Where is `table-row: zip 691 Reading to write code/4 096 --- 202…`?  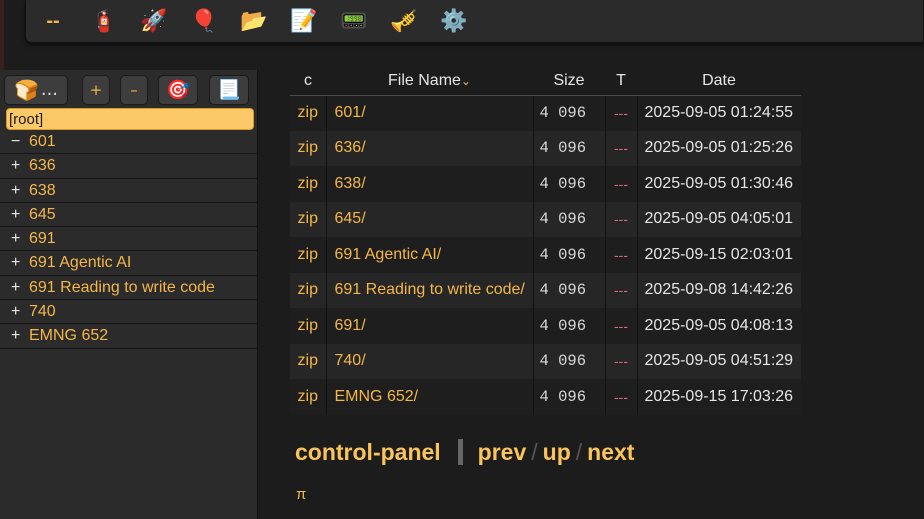
table-row: zip 691 Reading to write code/4 096 --- 202… is located at coordinates (545, 290).